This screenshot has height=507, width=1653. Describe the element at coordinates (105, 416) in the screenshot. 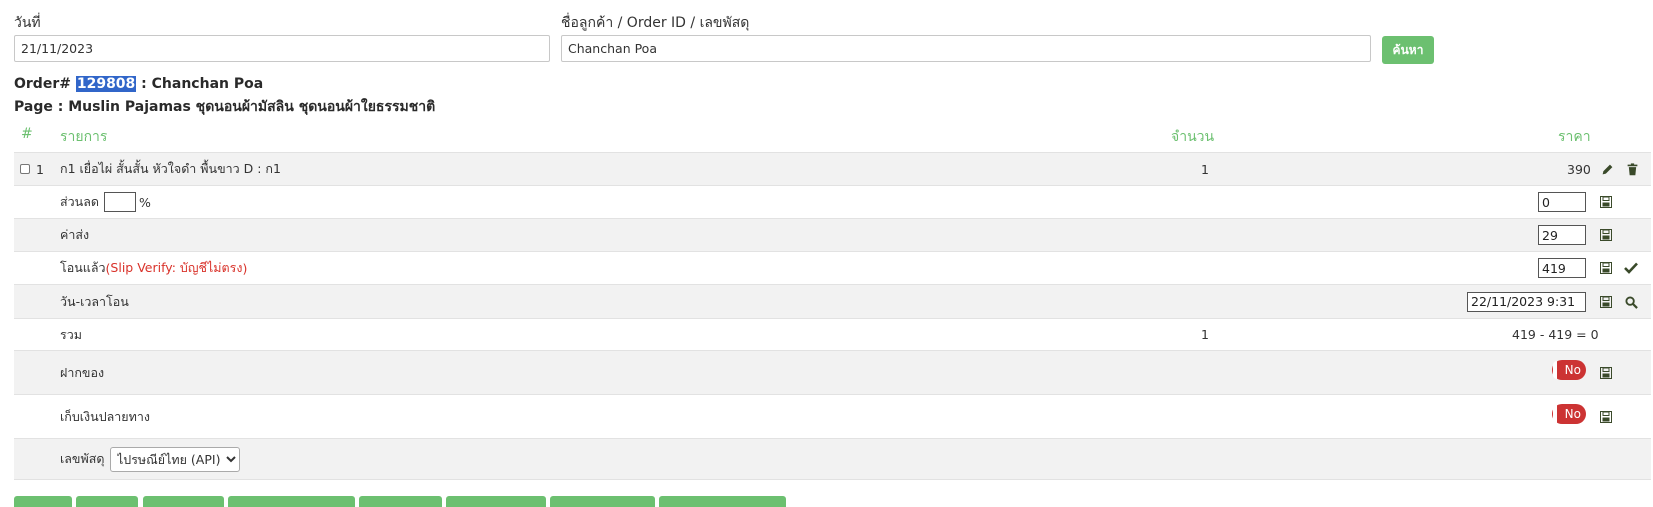

I see `cod-label: เก็บเงินปลายทาง` at that location.